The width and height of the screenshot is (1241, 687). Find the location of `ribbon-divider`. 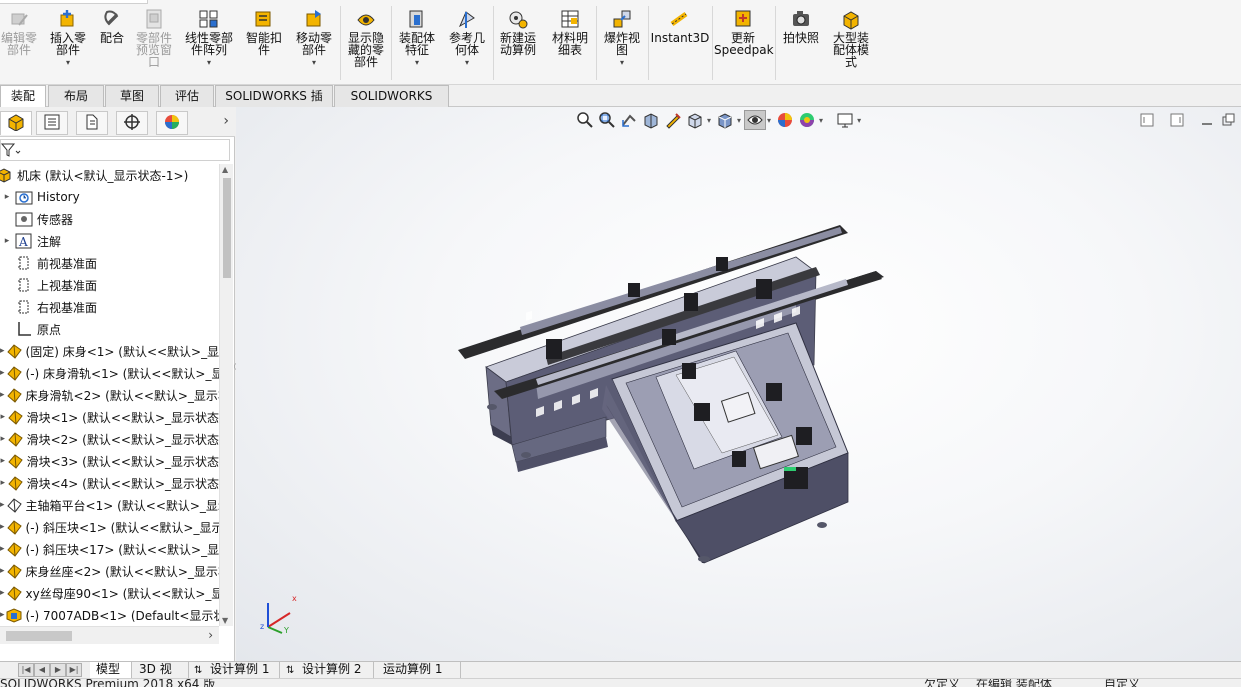

ribbon-divider is located at coordinates (596, 43).